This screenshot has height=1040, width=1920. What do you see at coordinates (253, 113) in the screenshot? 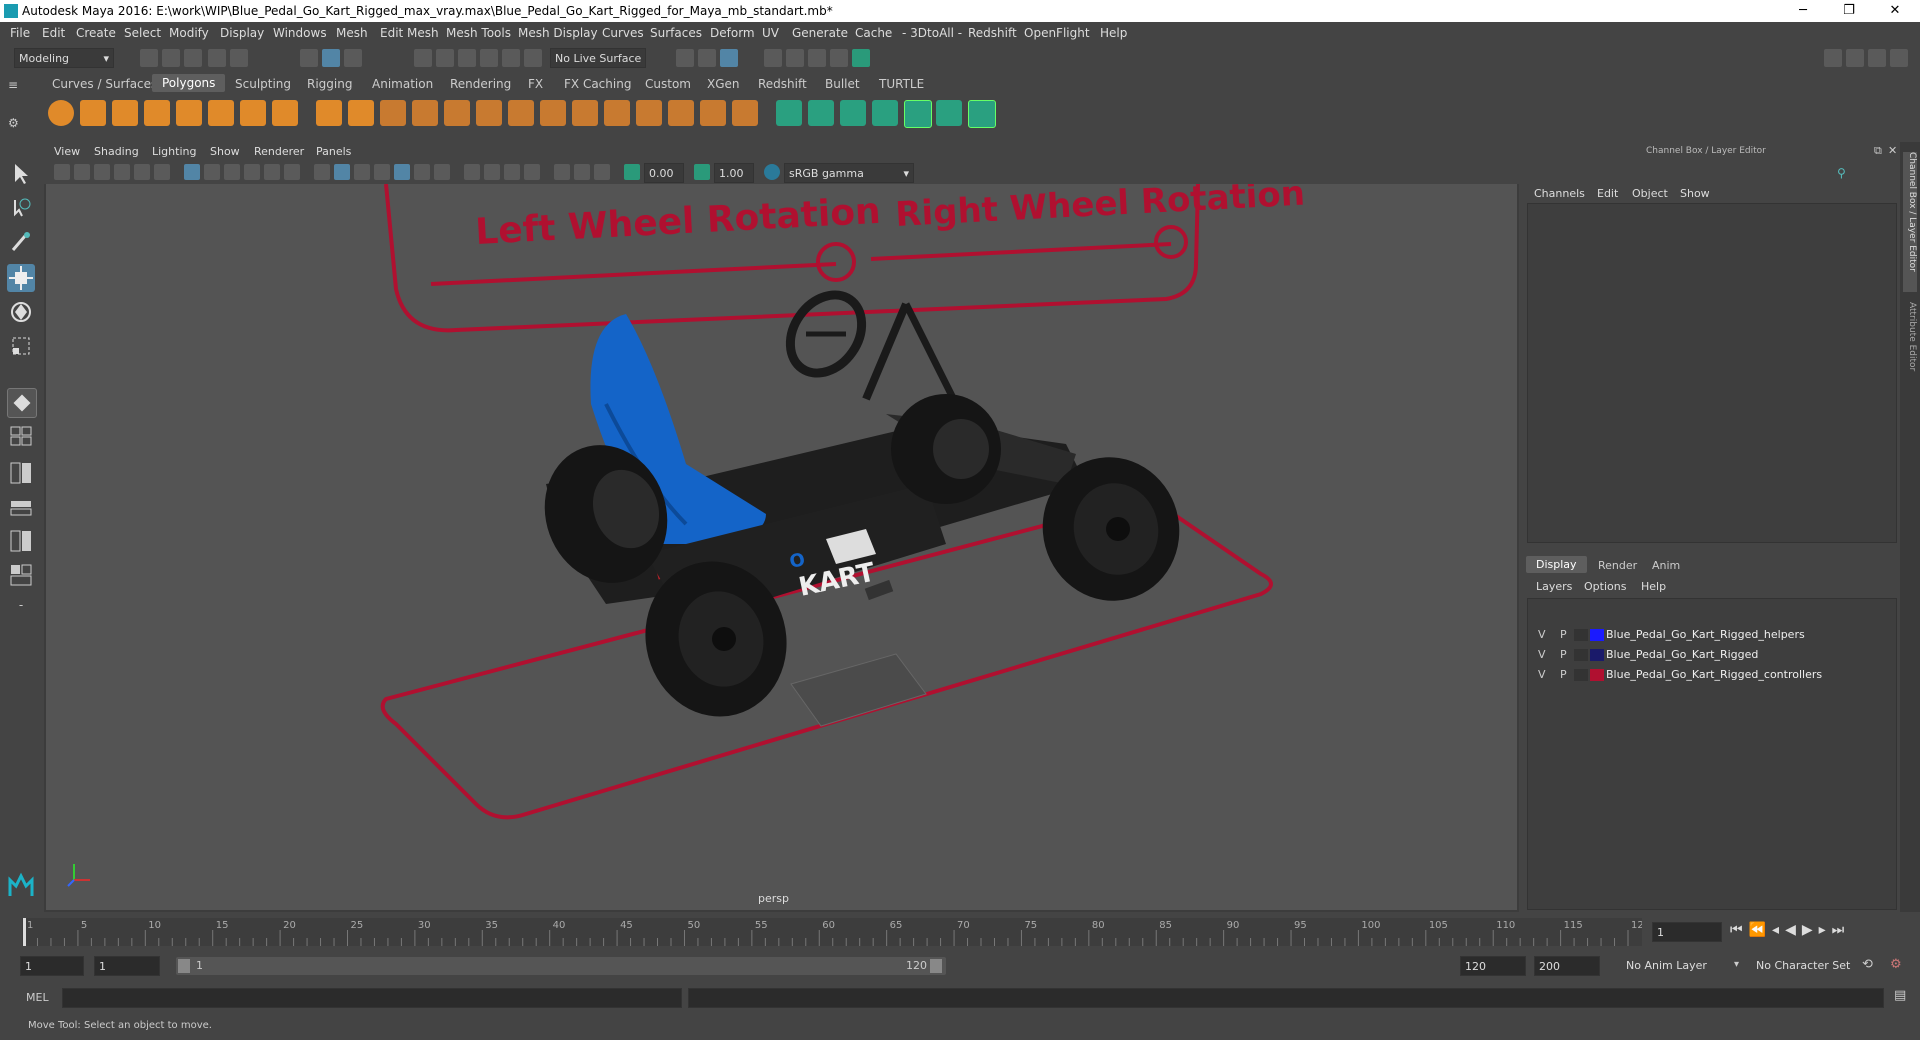
I see `poly-pyramid-icon` at bounding box center [253, 113].